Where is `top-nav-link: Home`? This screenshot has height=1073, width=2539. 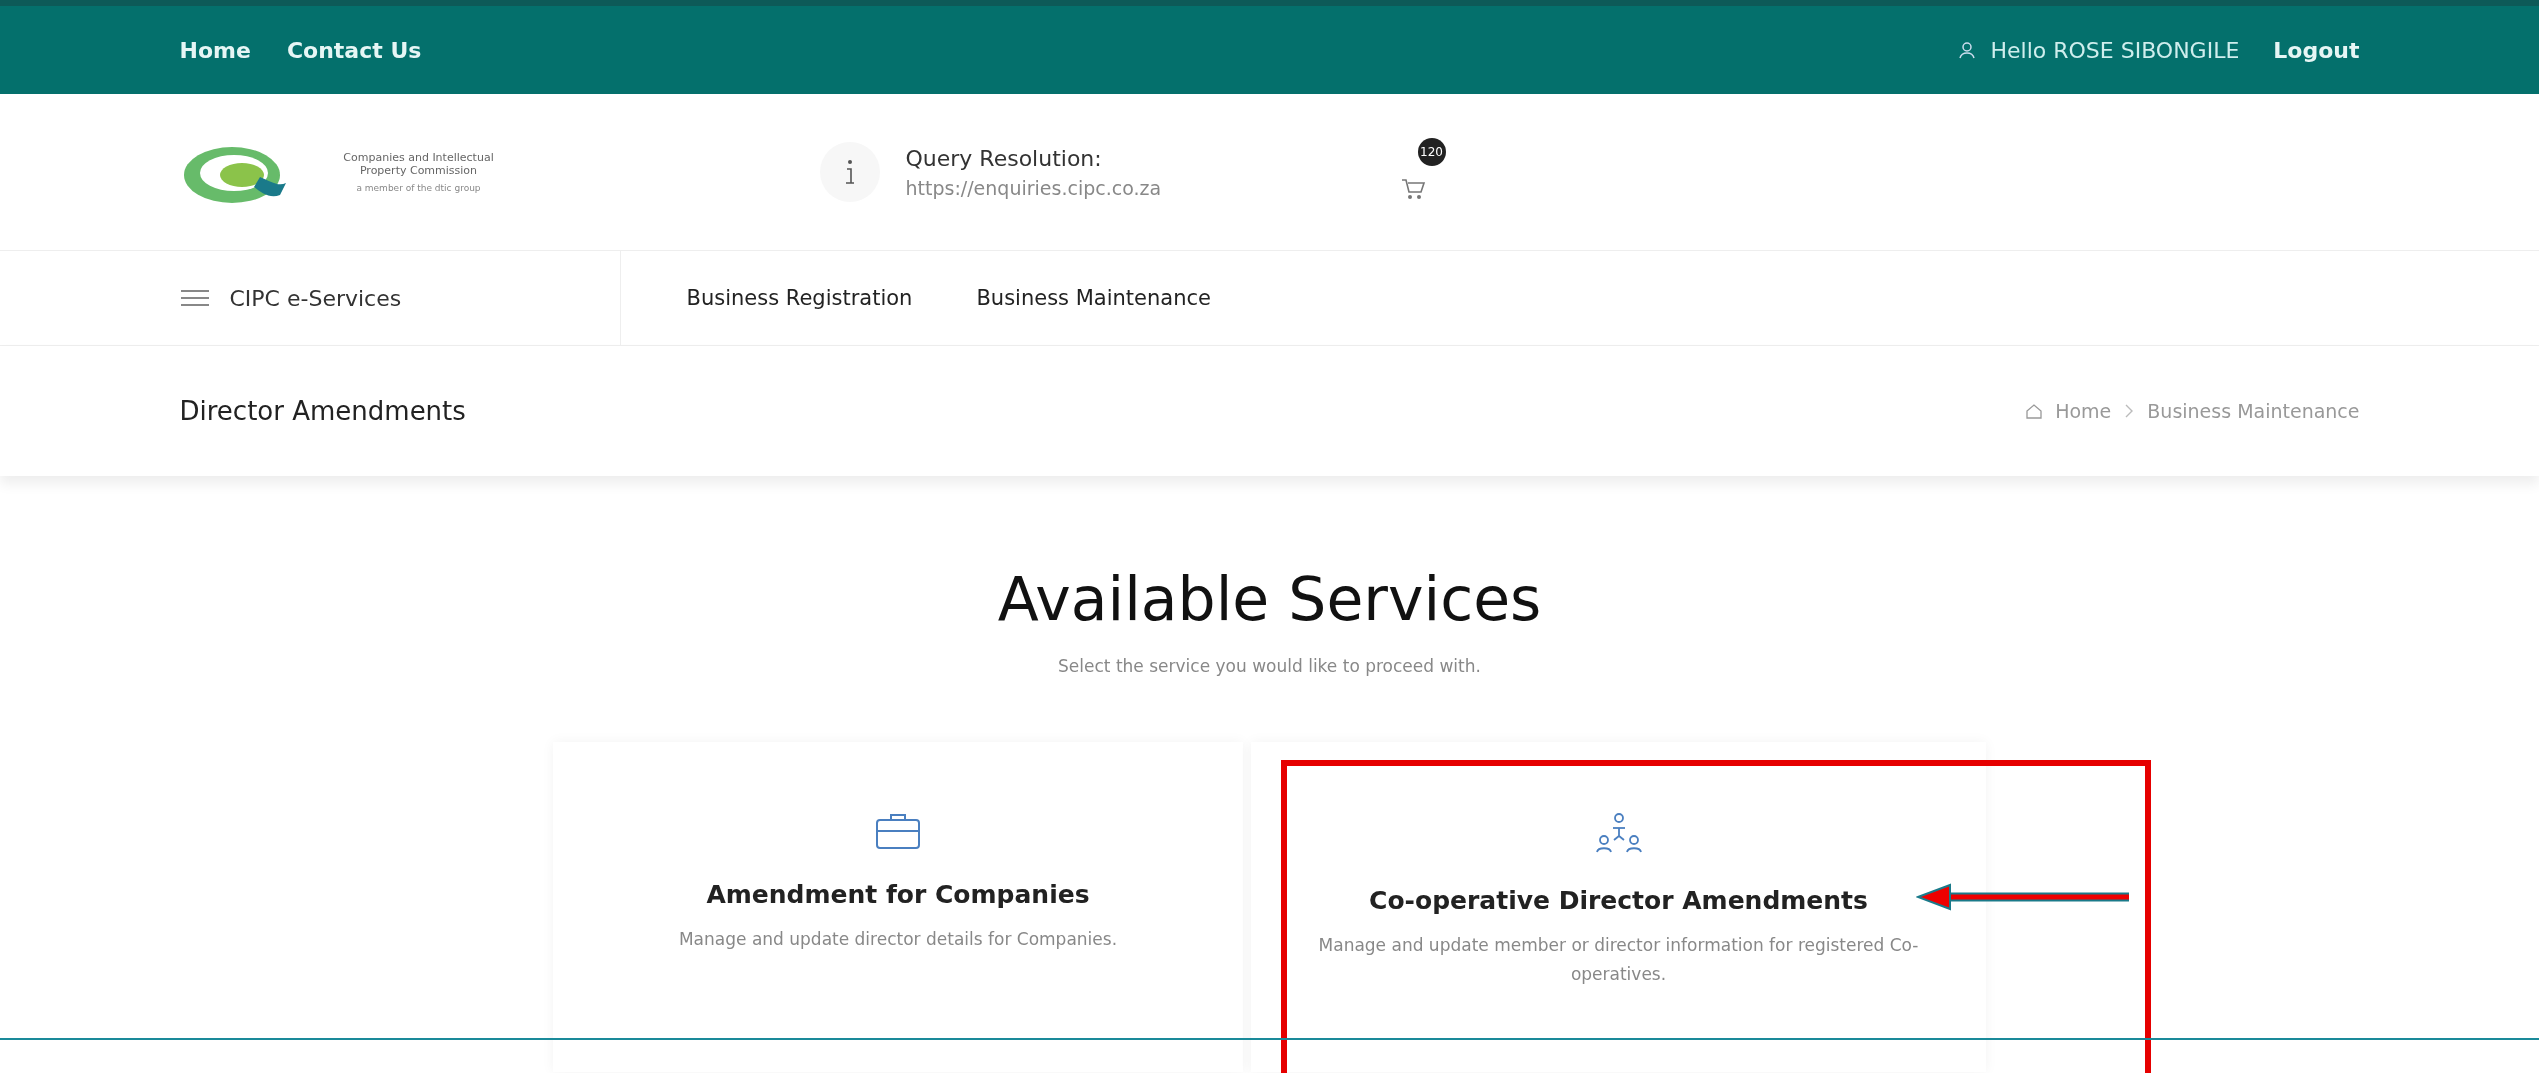 top-nav-link: Home is located at coordinates (215, 50).